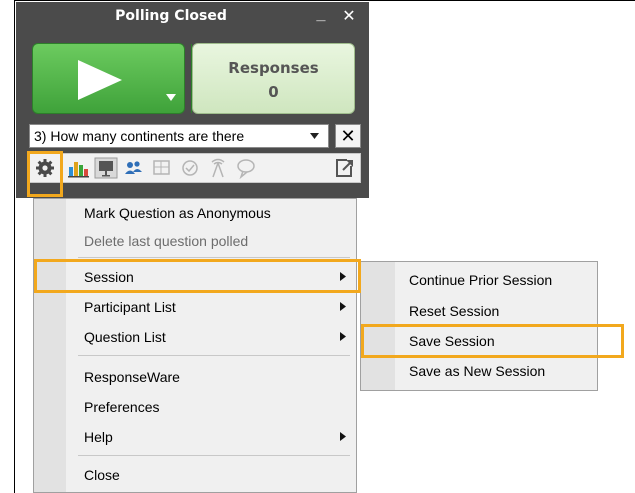  I want to click on question-select-value: 3) How many continents are there, so click(139, 136).